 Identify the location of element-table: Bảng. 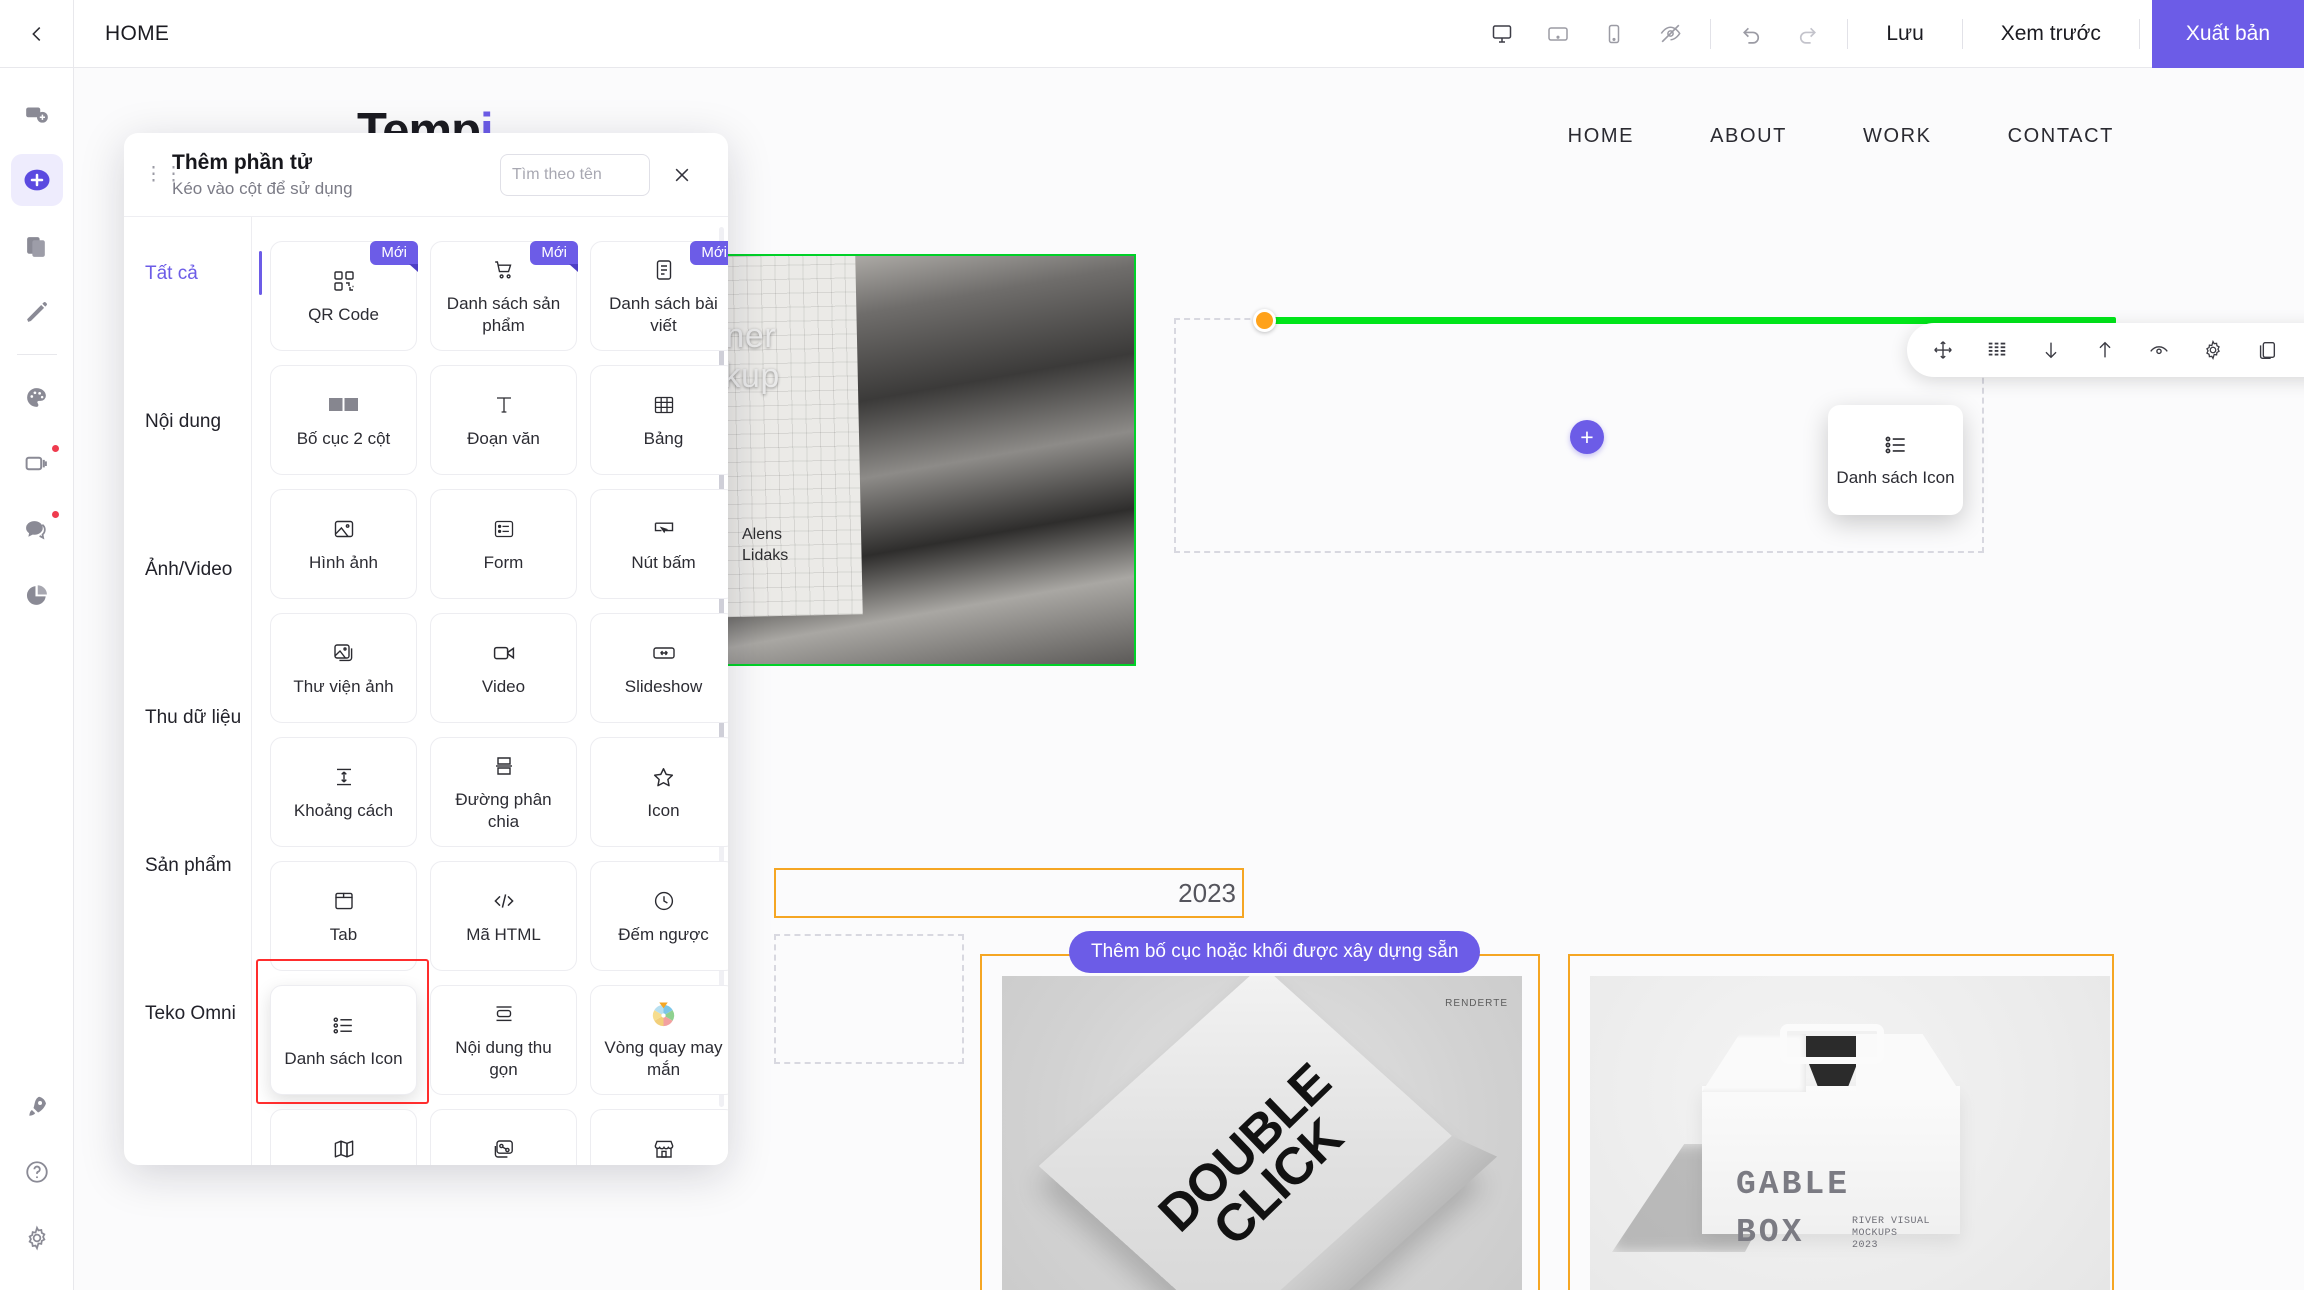
(659, 420).